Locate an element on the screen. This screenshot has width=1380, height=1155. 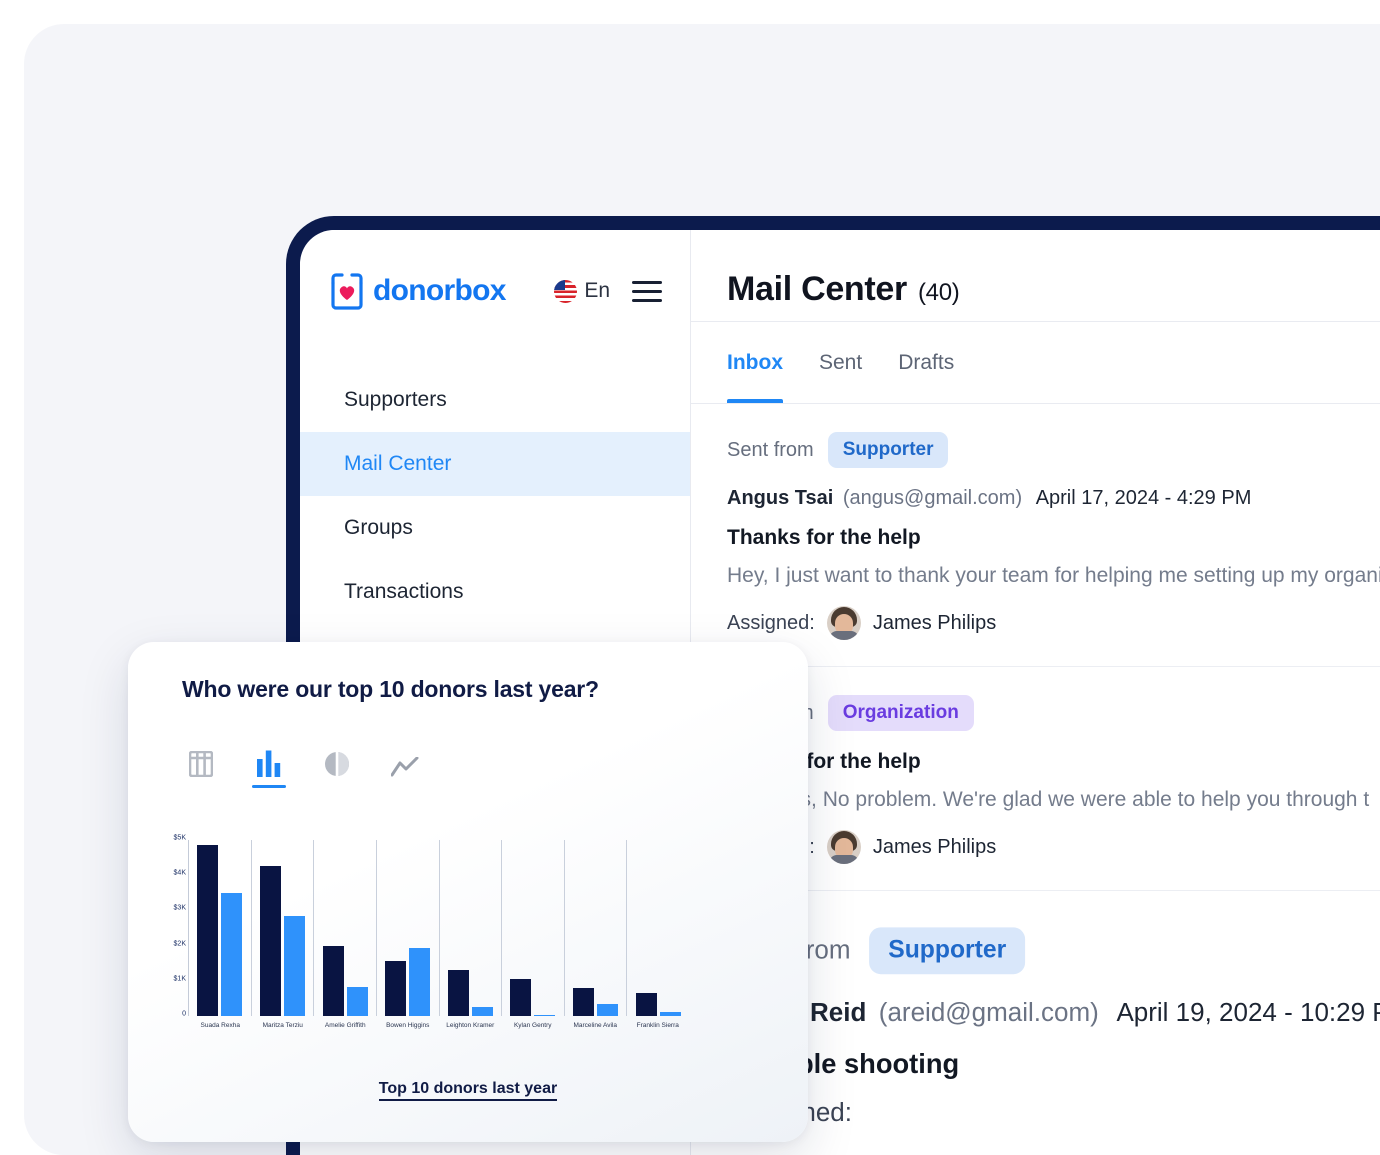
bar-groups is located at coordinates (439, 928).